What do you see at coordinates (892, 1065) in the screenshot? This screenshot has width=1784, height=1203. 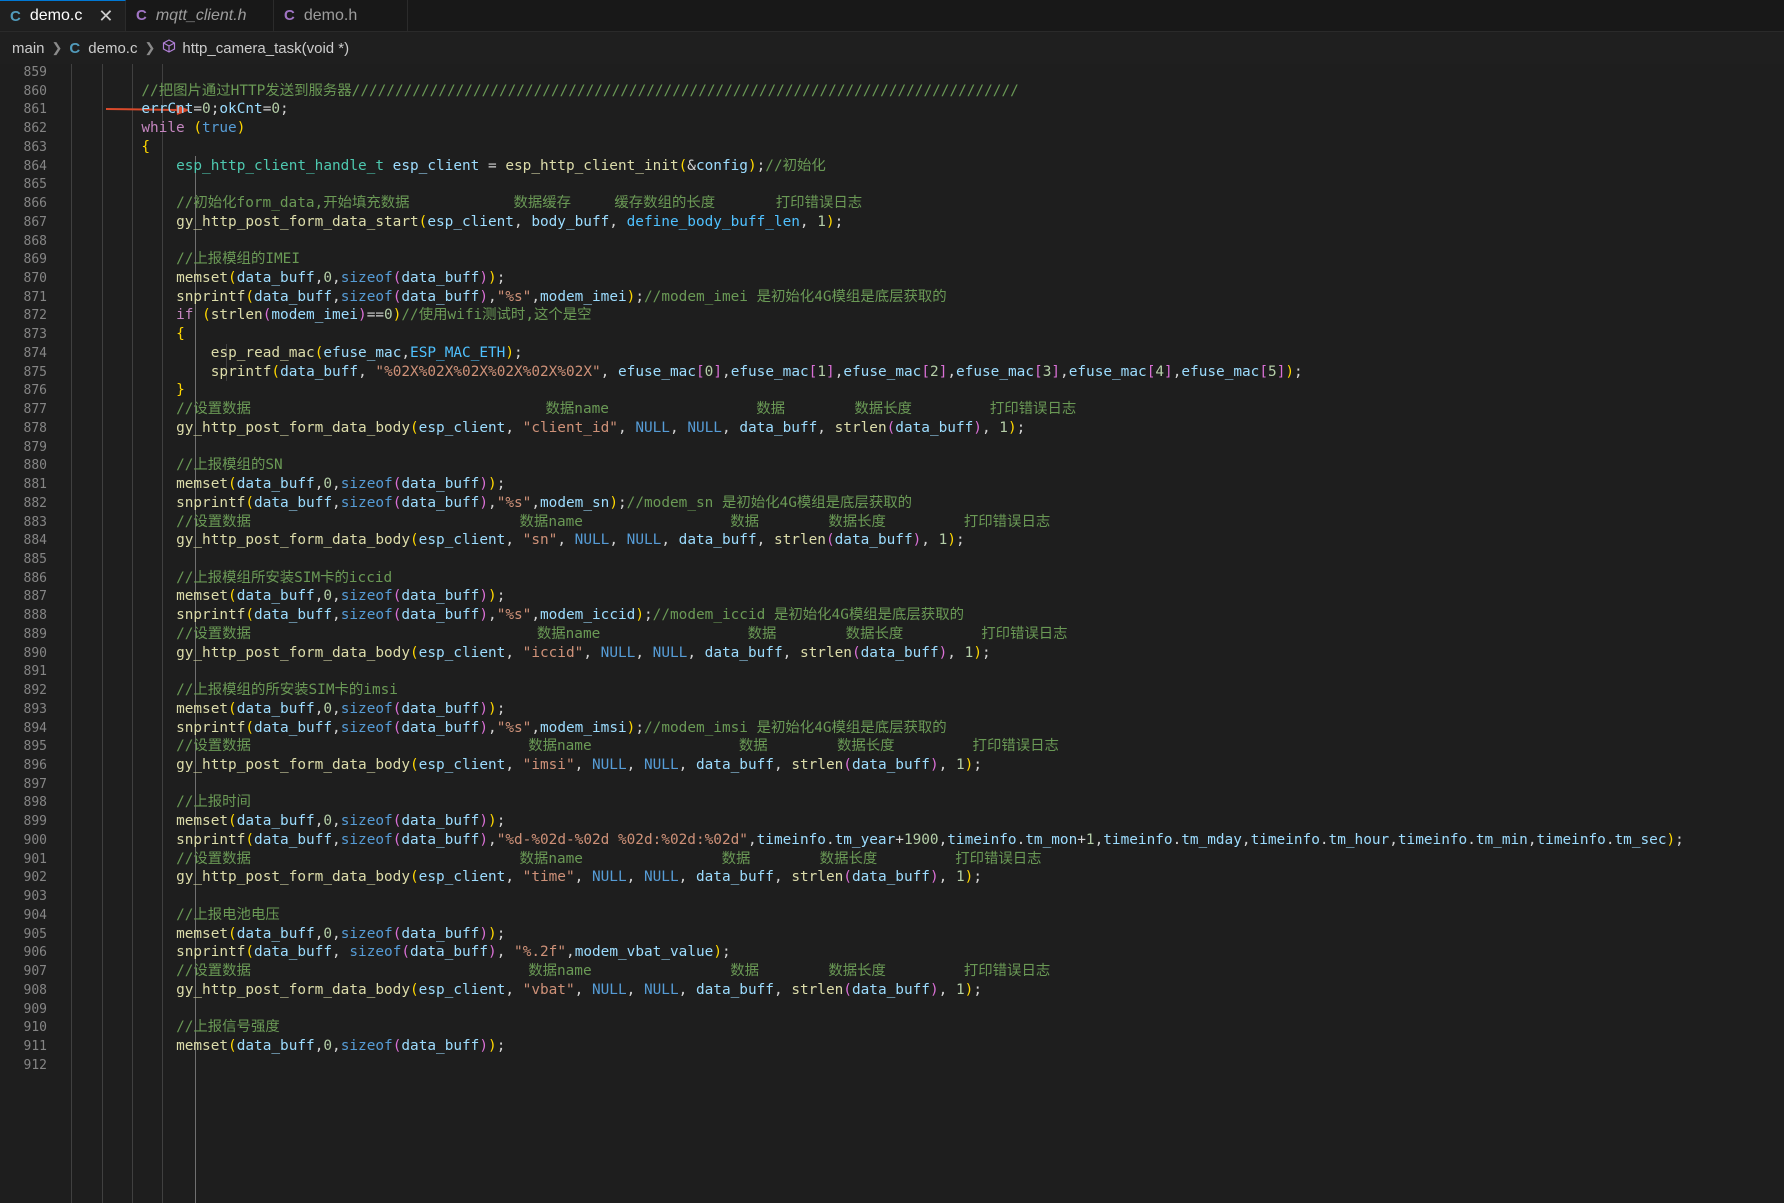 I see `code-line: 912` at bounding box center [892, 1065].